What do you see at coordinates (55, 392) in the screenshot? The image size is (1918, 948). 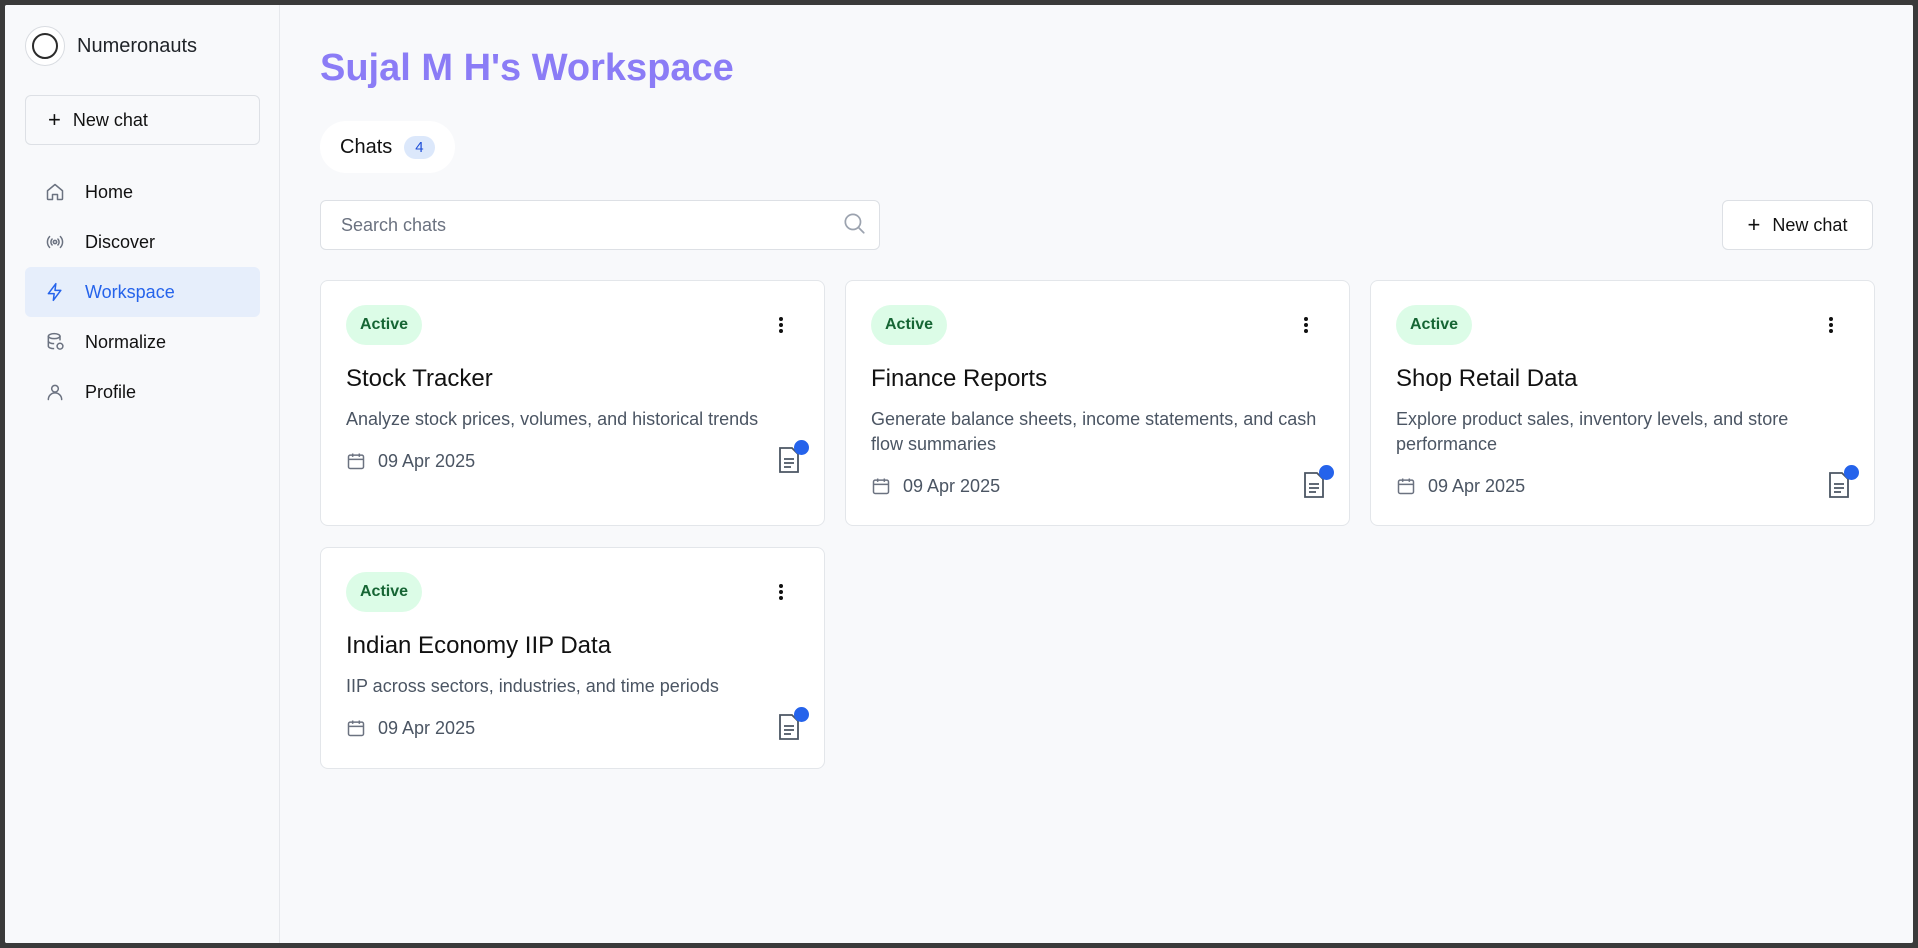 I see `user-icon` at bounding box center [55, 392].